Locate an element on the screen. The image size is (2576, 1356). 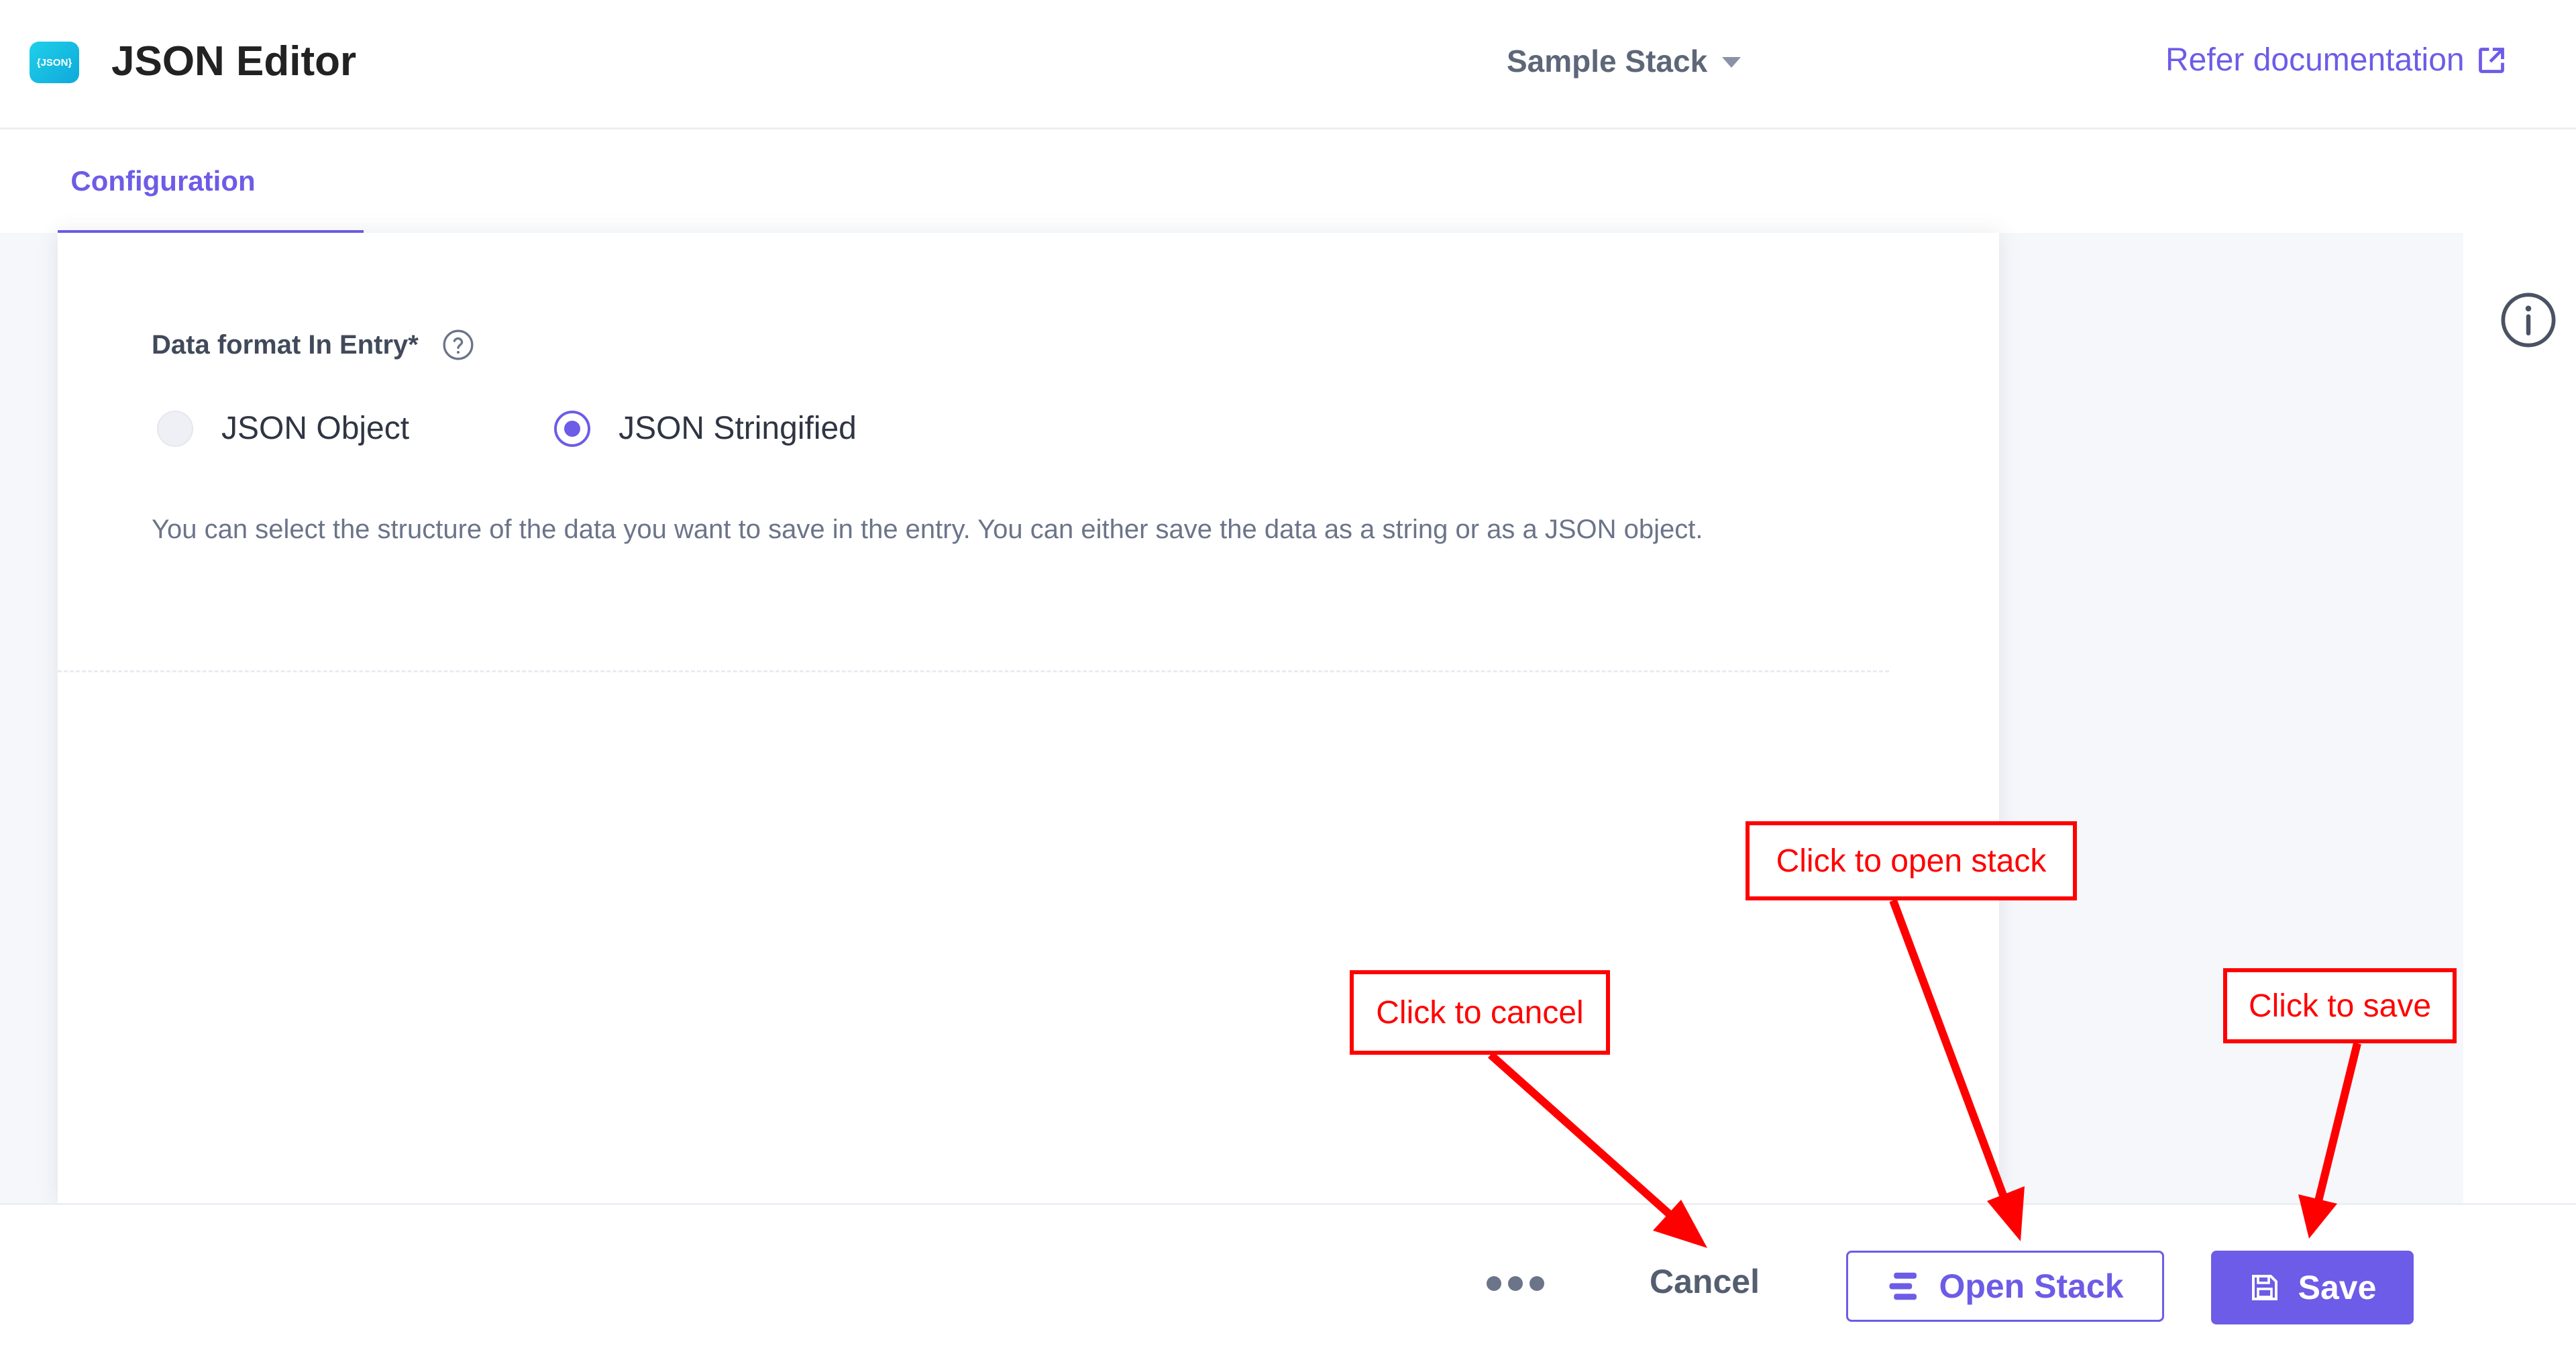
help-circle-icon is located at coordinates (458, 345).